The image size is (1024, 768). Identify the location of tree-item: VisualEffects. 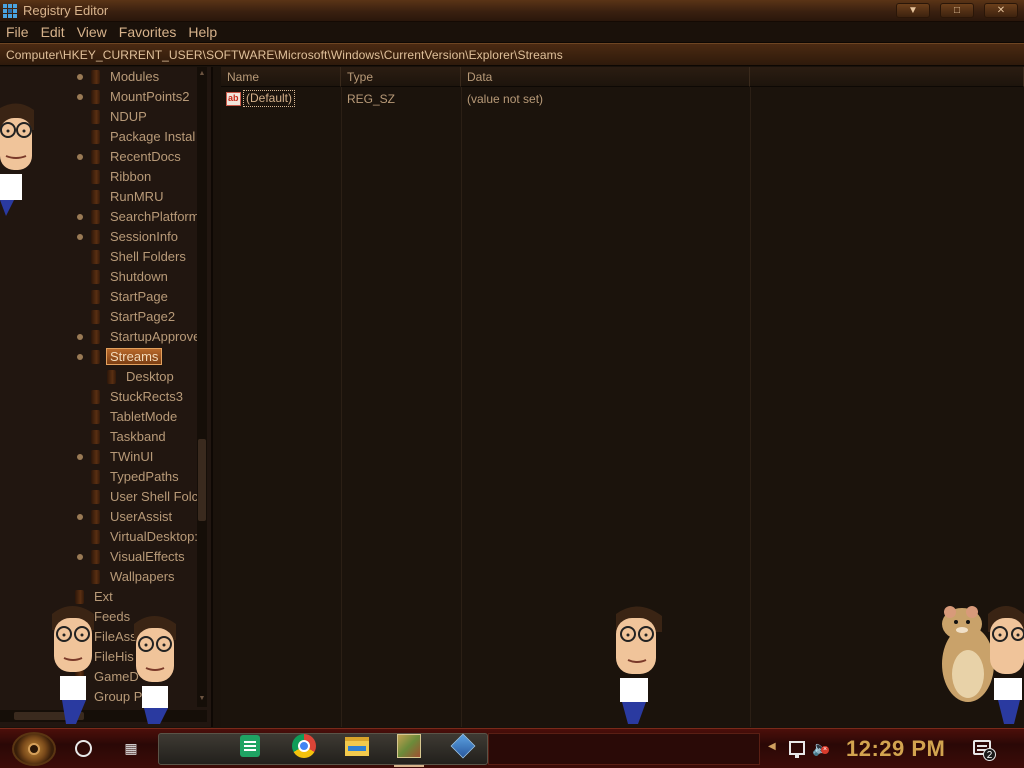
(98, 557).